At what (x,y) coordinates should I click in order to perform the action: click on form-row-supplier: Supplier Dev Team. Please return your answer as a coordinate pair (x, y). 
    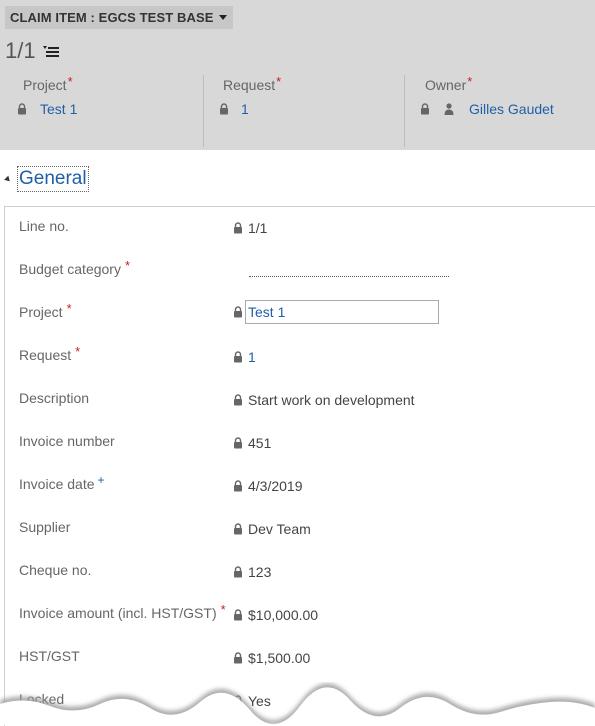
    Looking at the image, I should click on (299, 532).